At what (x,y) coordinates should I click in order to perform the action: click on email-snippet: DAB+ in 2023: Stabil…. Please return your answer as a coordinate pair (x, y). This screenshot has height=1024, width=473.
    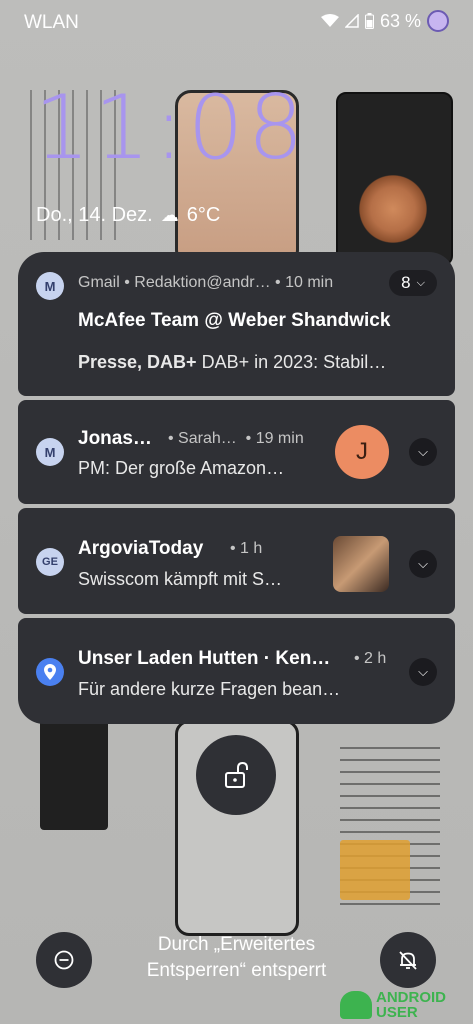
    Looking at the image, I should click on (294, 362).